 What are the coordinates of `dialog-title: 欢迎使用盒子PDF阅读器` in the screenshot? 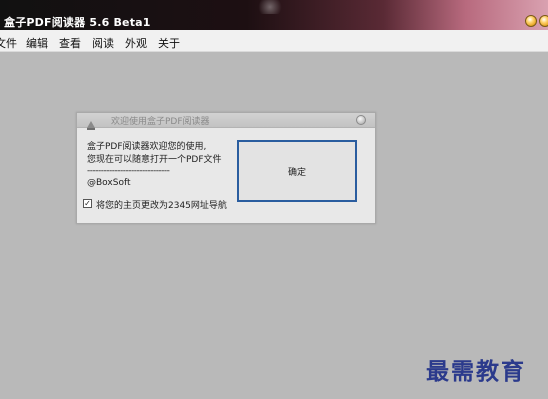 It's located at (160, 122).